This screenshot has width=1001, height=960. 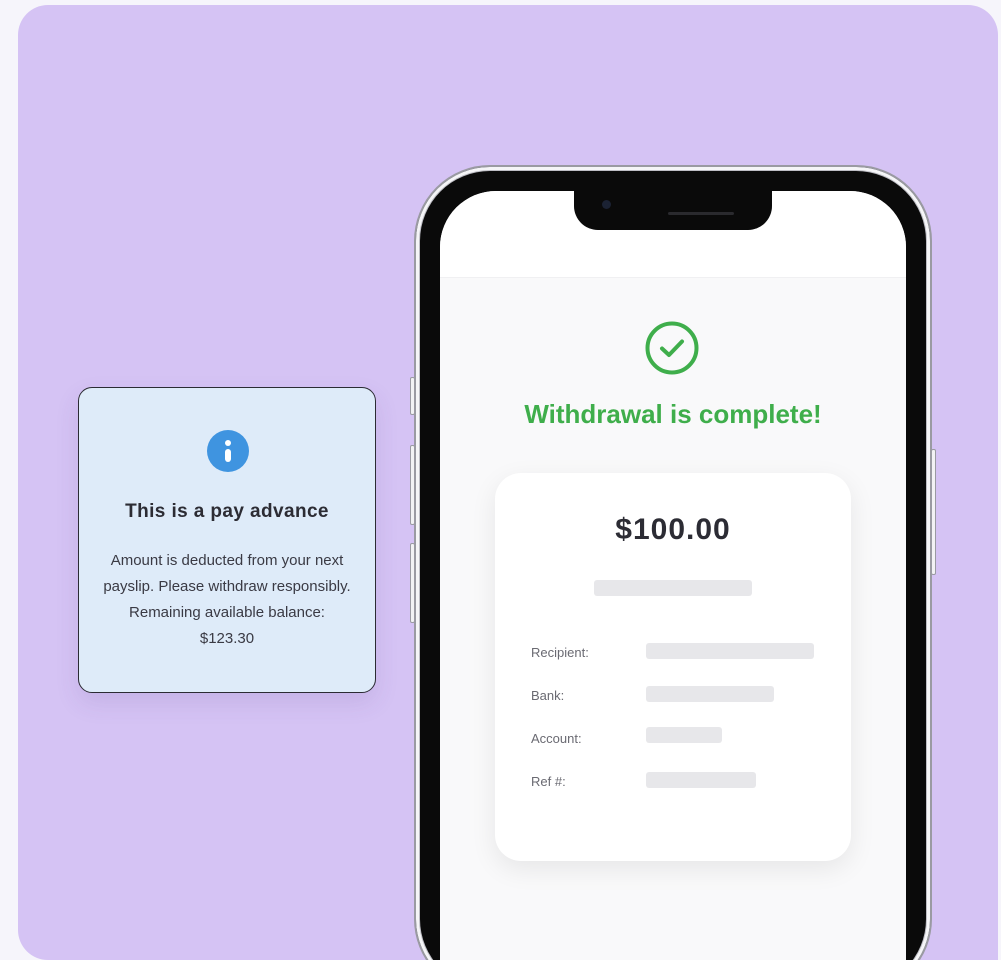 What do you see at coordinates (228, 451) in the screenshot?
I see `info-icon` at bounding box center [228, 451].